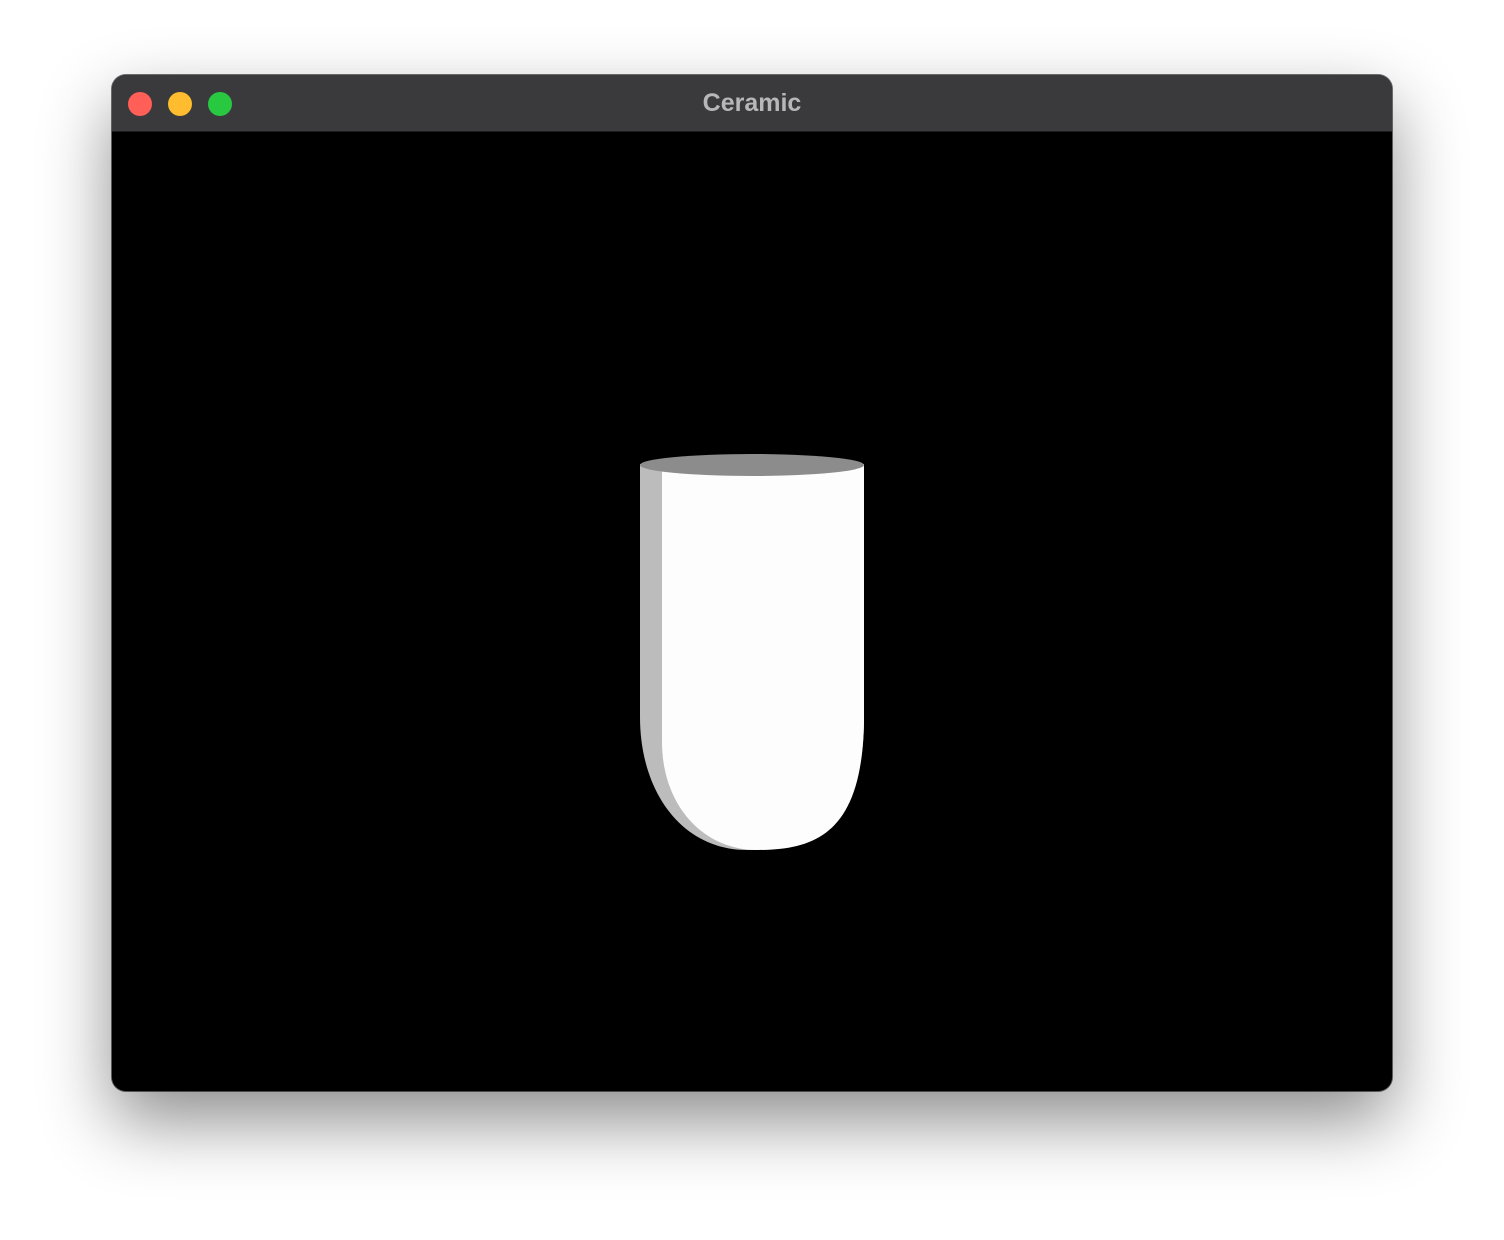 The image size is (1504, 1240). Describe the element at coordinates (763, 657) in the screenshot. I see `cup-body` at that location.